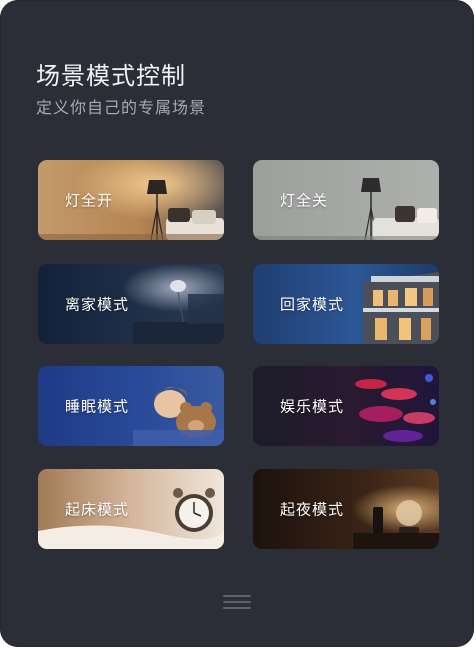  Describe the element at coordinates (237, 602) in the screenshot. I see `menu-icon` at that location.